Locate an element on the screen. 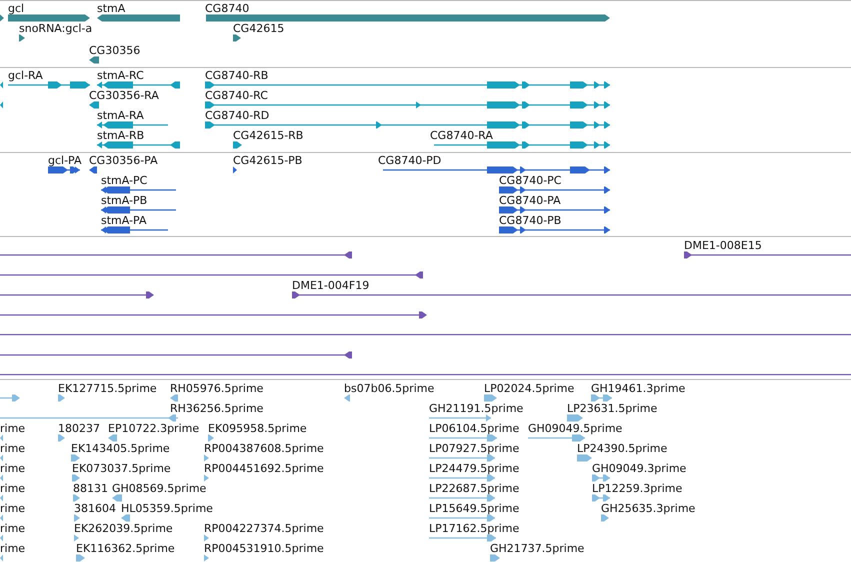 The height and width of the screenshot is (562, 851). feature-label: DME1-008E15 is located at coordinates (723, 245).